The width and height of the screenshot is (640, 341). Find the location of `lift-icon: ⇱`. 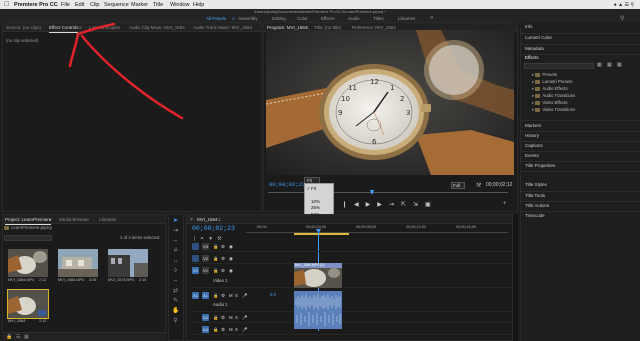

lift-icon: ⇱ is located at coordinates (407, 205).